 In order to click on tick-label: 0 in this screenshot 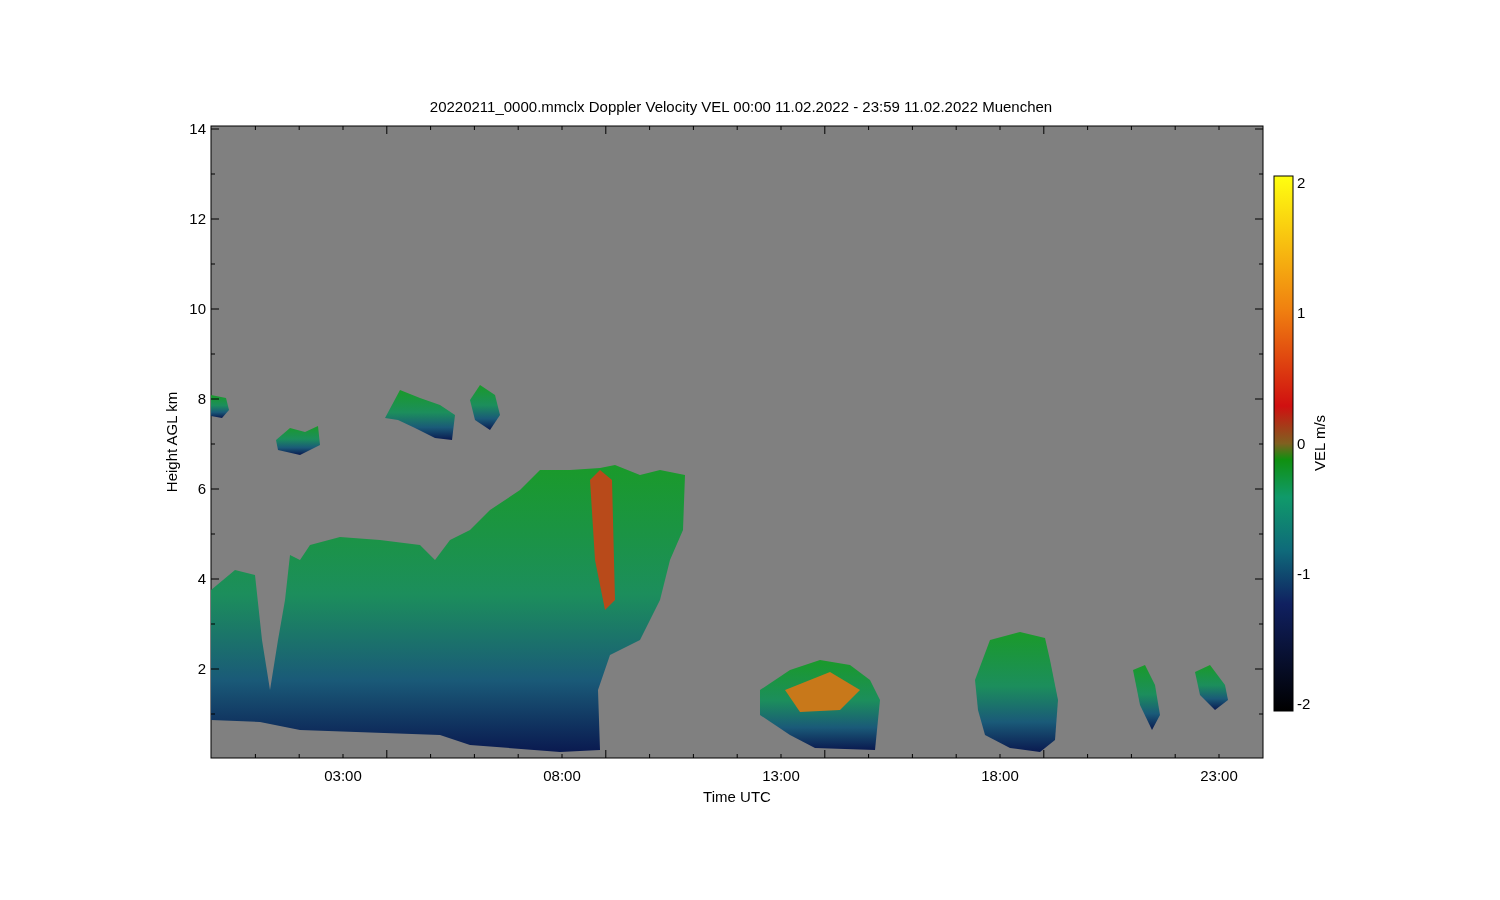, I will do `click(1301, 443)`.